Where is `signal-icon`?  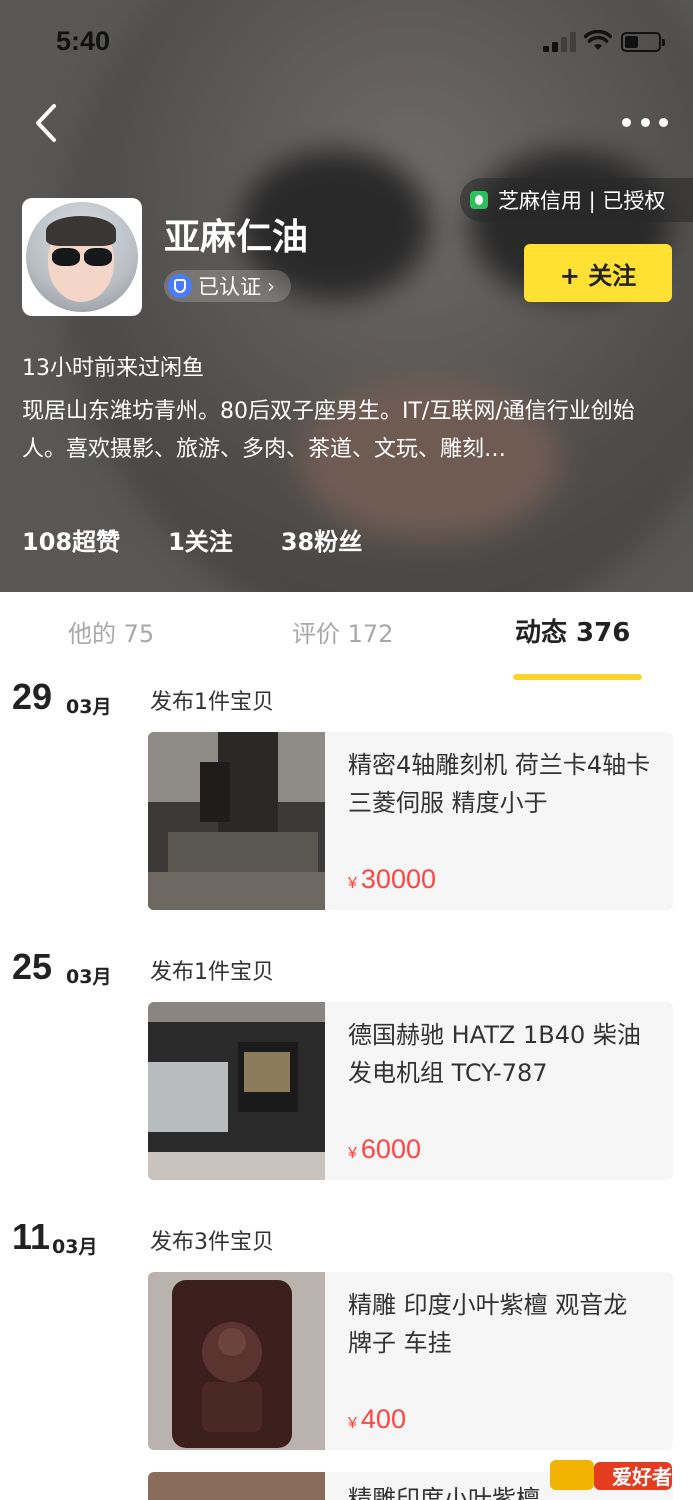 signal-icon is located at coordinates (560, 42).